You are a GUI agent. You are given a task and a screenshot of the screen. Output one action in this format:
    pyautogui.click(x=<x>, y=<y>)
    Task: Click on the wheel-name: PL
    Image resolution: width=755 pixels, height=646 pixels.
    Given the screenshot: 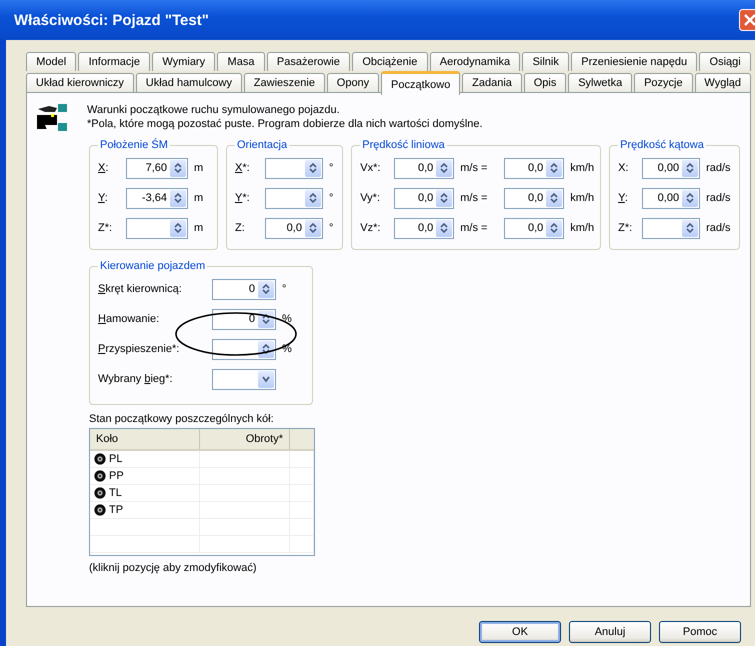 What is the action you would take?
    pyautogui.click(x=115, y=459)
    